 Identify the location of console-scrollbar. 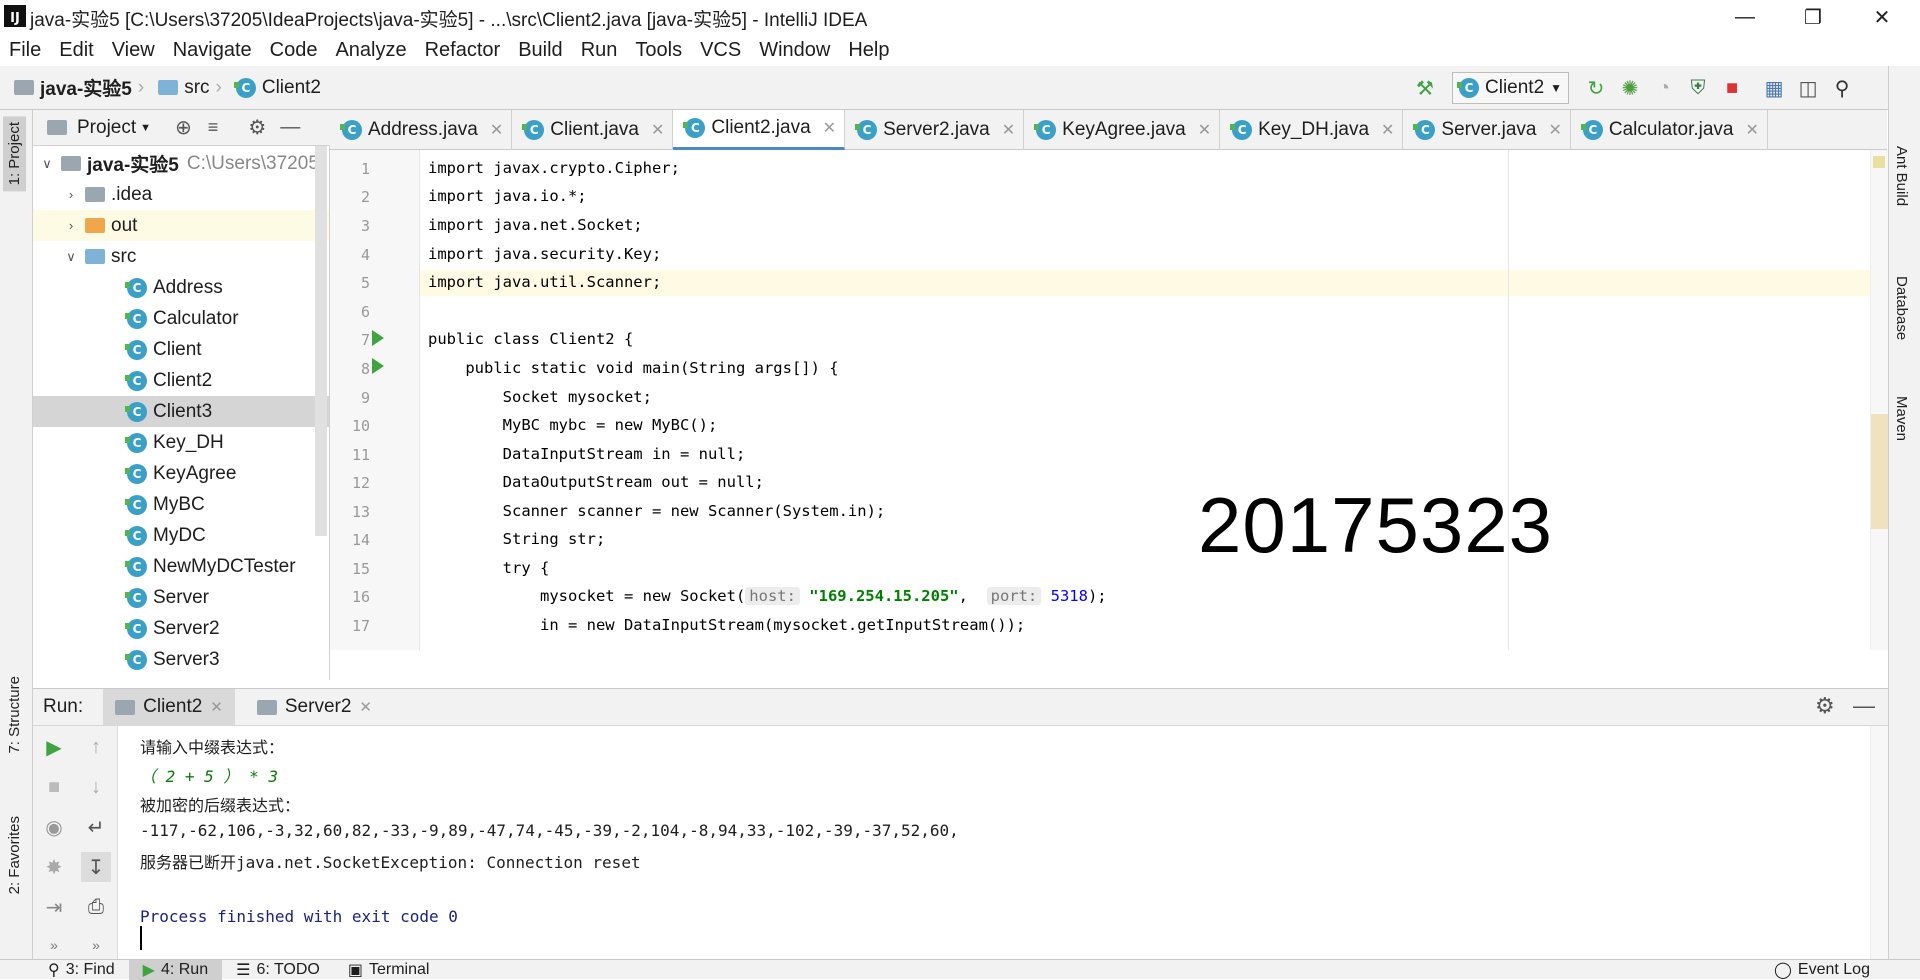
(1879, 842).